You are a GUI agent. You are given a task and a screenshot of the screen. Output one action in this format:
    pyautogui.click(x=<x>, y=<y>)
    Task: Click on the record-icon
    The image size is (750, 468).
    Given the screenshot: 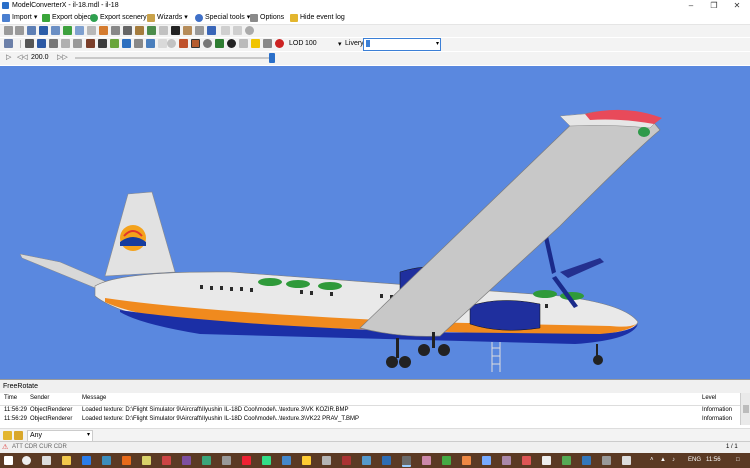 What is the action you would take?
    pyautogui.click(x=279, y=43)
    